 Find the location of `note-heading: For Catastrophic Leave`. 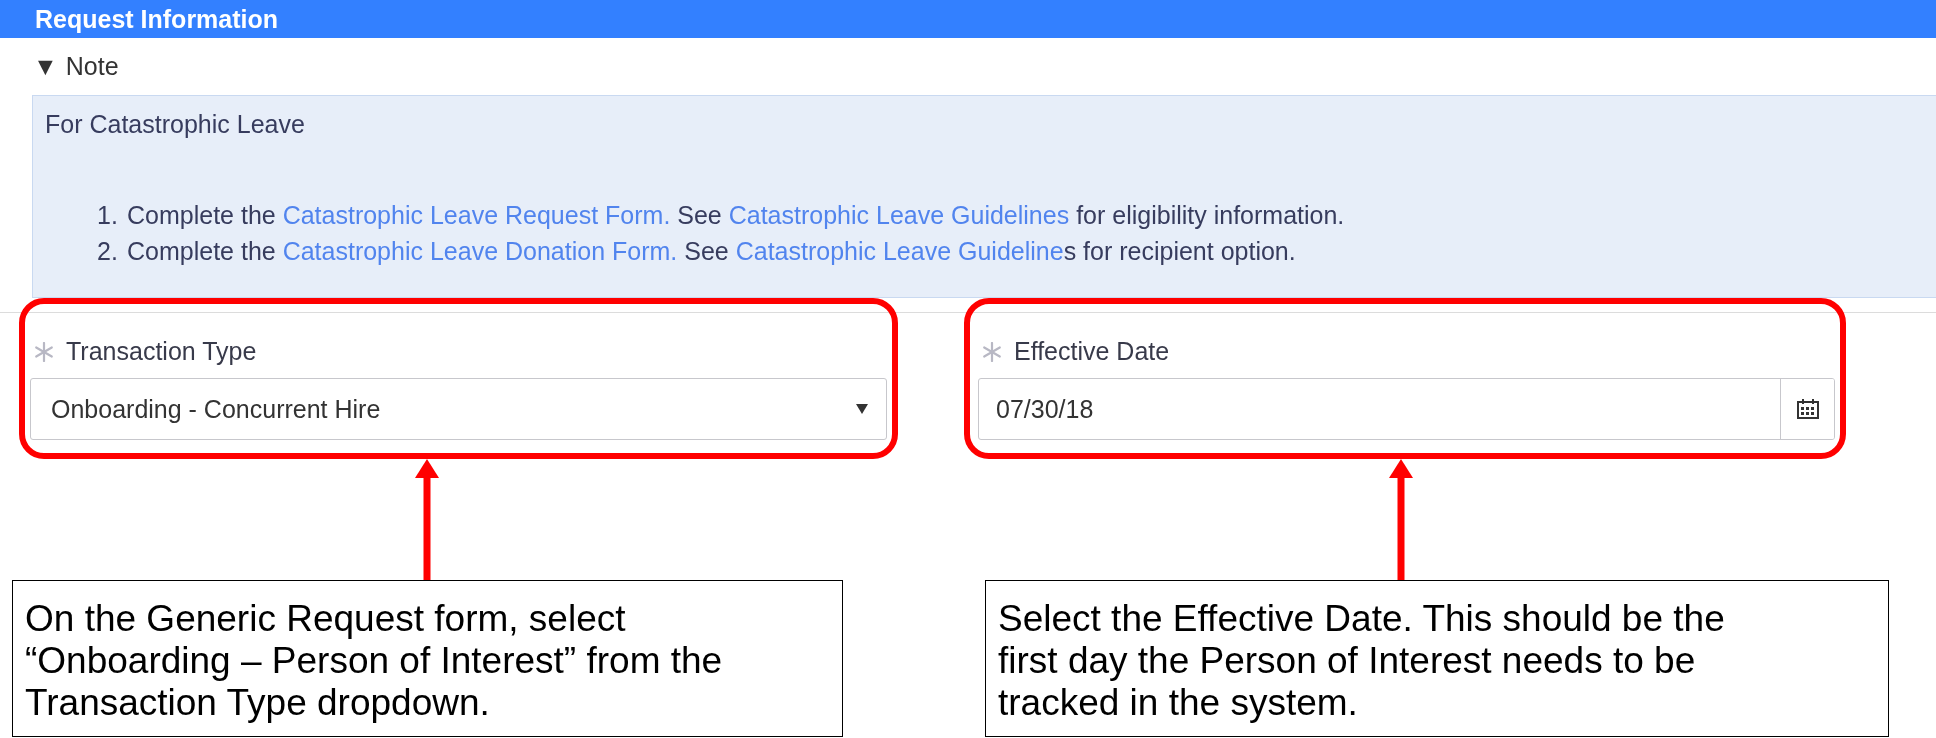

note-heading: For Catastrophic Leave is located at coordinates (175, 124).